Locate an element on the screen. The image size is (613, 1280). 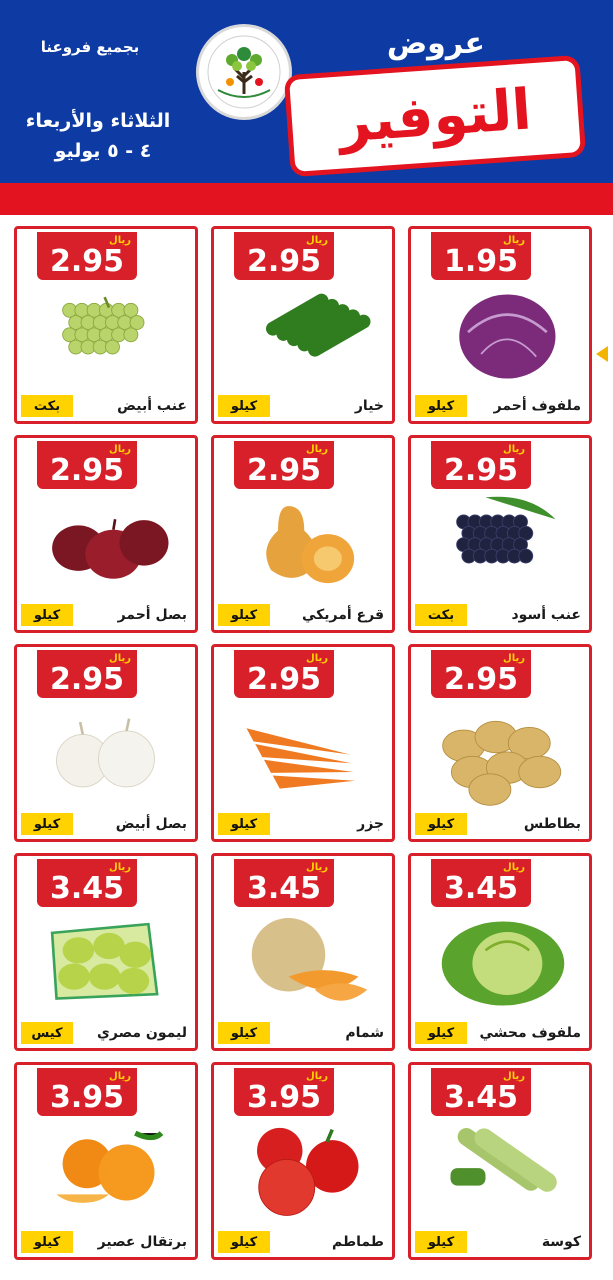
product-card: ريال 2.95 جزر كيلو is located at coordinates (303, 743).